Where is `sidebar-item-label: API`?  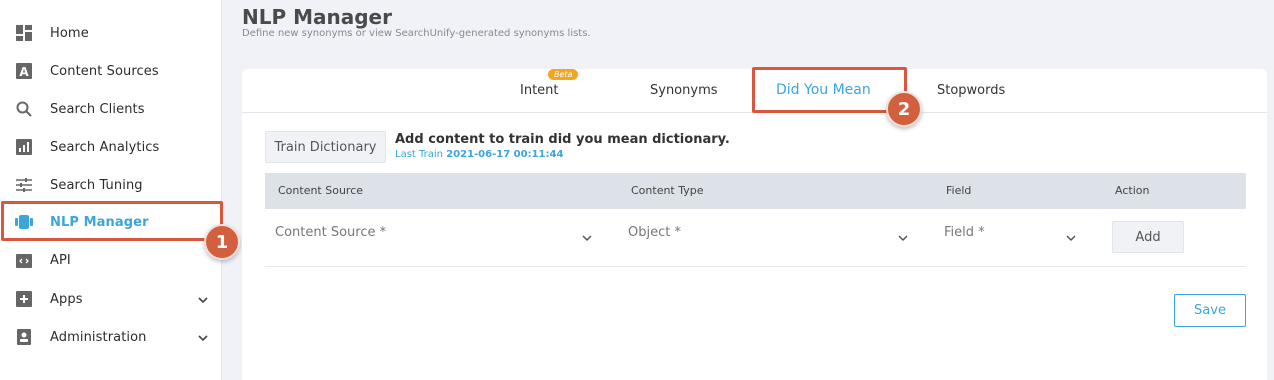
sidebar-item-label: API is located at coordinates (60, 260).